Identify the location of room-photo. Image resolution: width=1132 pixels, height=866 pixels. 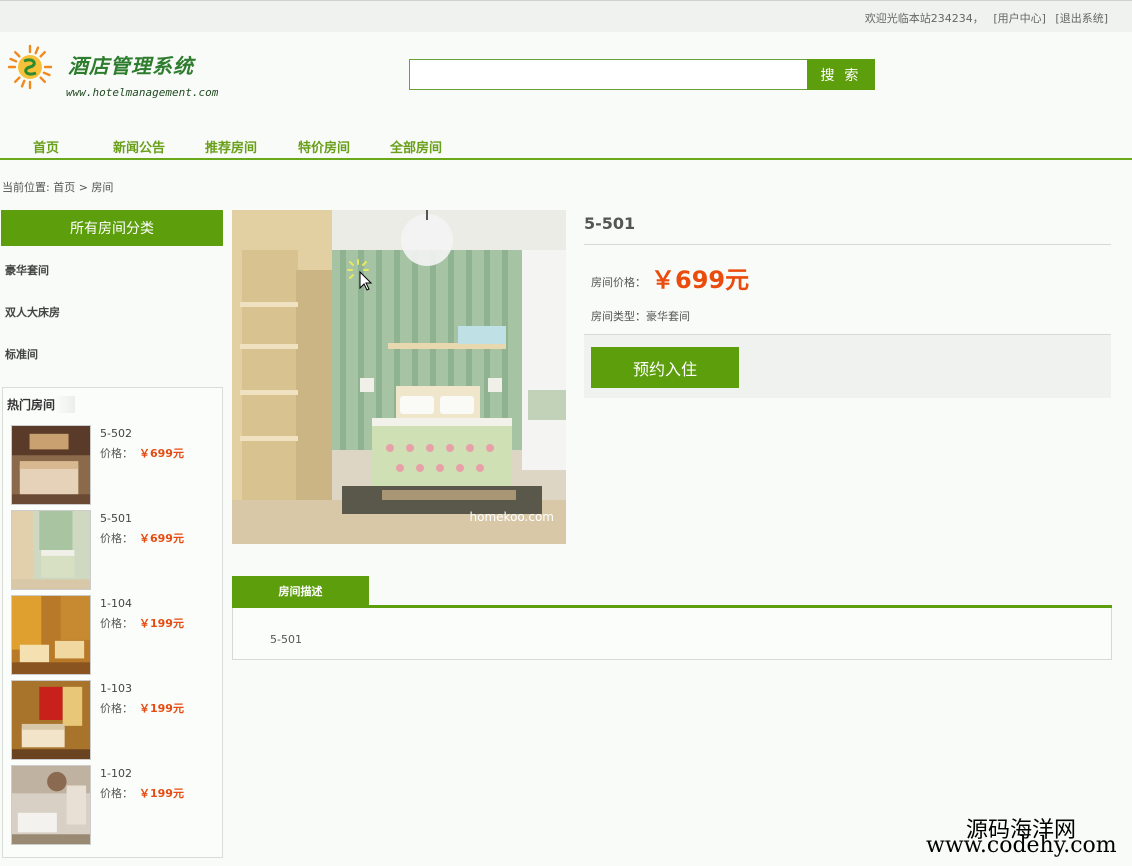
(399, 377).